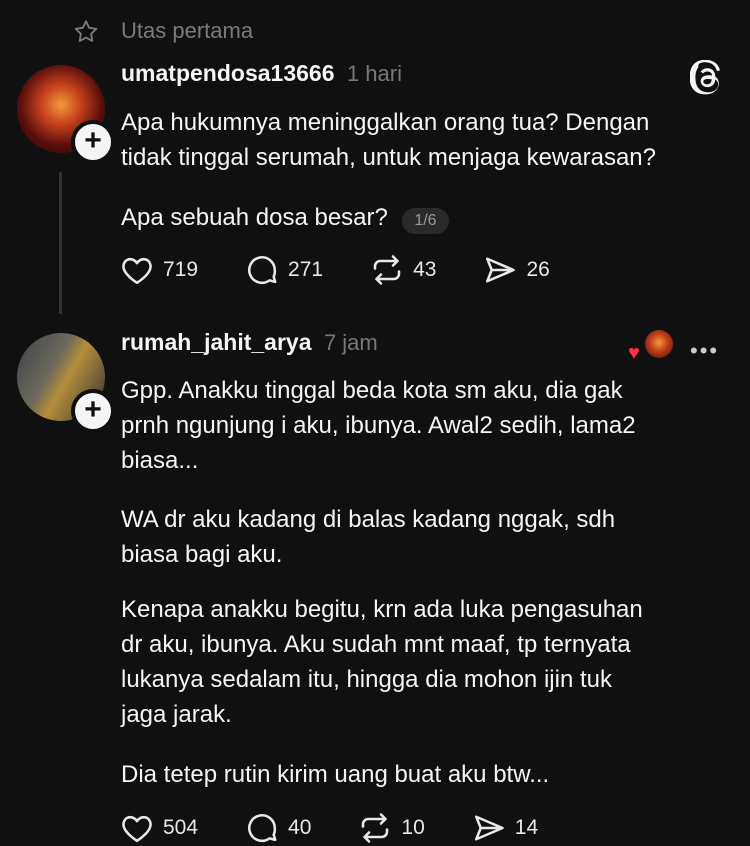 The image size is (750, 846). I want to click on repost-button: 10, so click(391, 828).